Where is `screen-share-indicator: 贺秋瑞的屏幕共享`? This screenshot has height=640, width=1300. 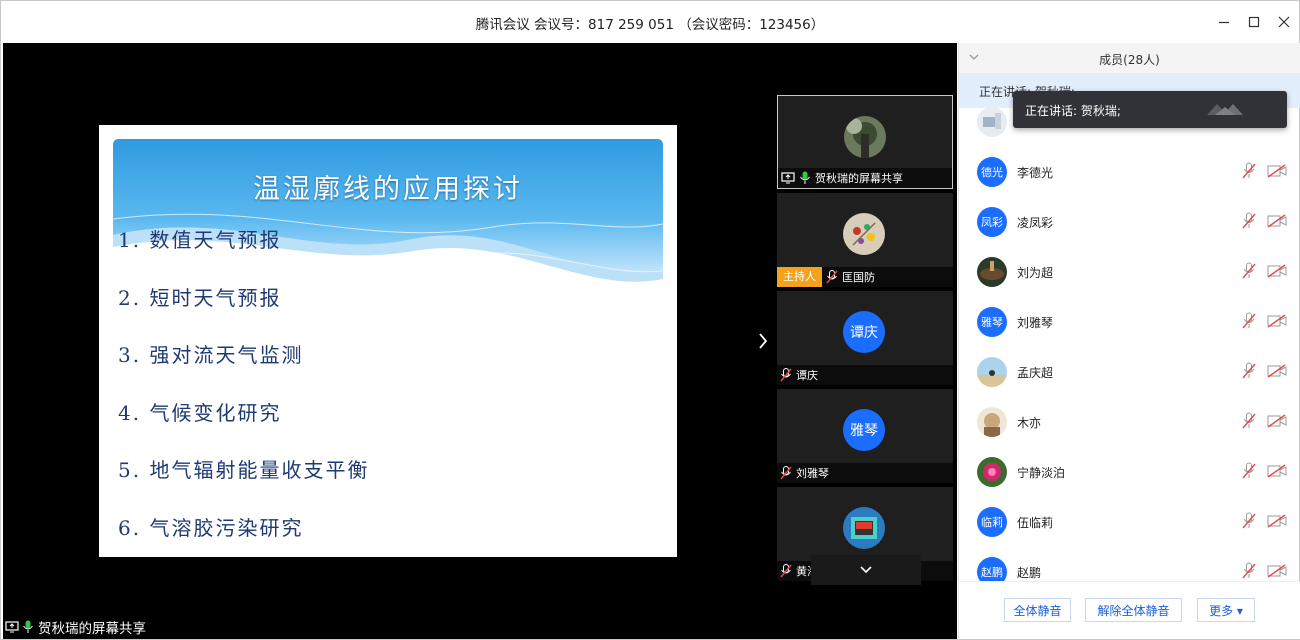
screen-share-indicator: 贺秋瑞的屏幕共享 is located at coordinates (75, 627).